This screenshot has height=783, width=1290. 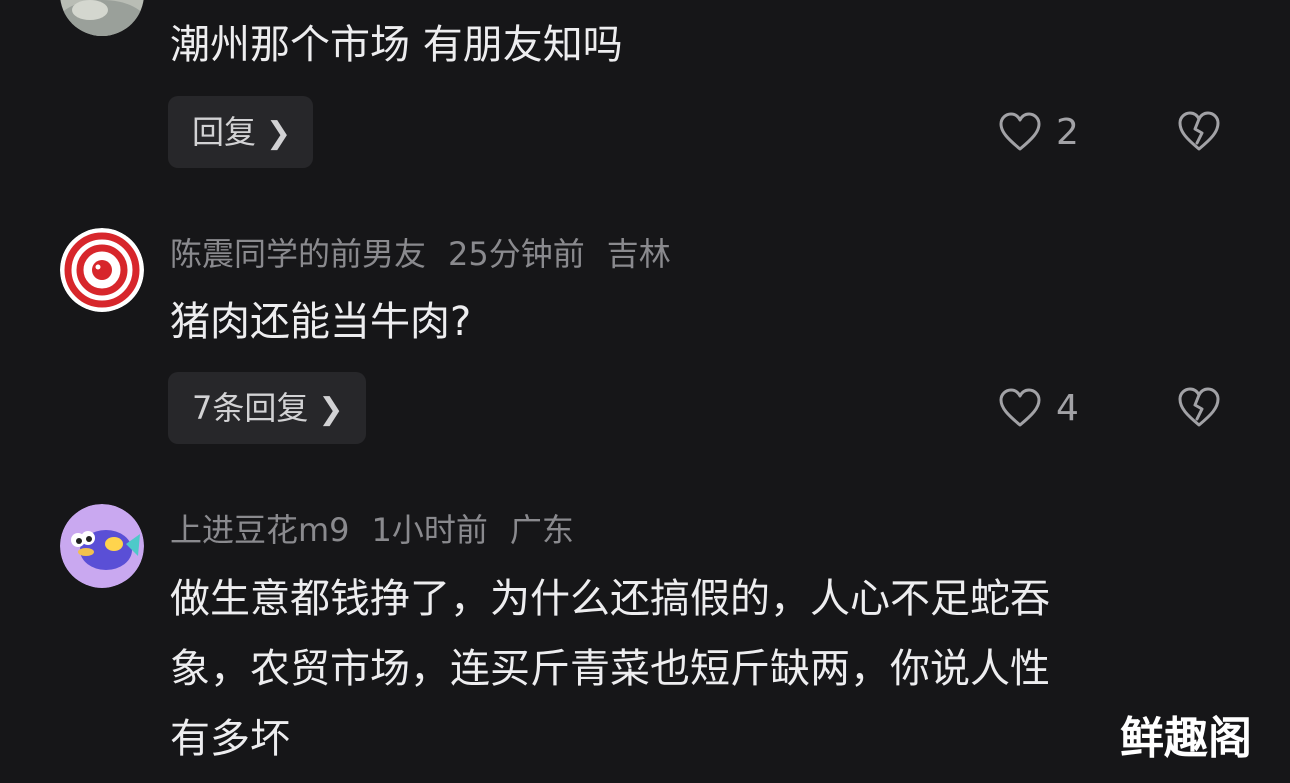 What do you see at coordinates (298, 254) in the screenshot?
I see `username: 陈震同学的前男友` at bounding box center [298, 254].